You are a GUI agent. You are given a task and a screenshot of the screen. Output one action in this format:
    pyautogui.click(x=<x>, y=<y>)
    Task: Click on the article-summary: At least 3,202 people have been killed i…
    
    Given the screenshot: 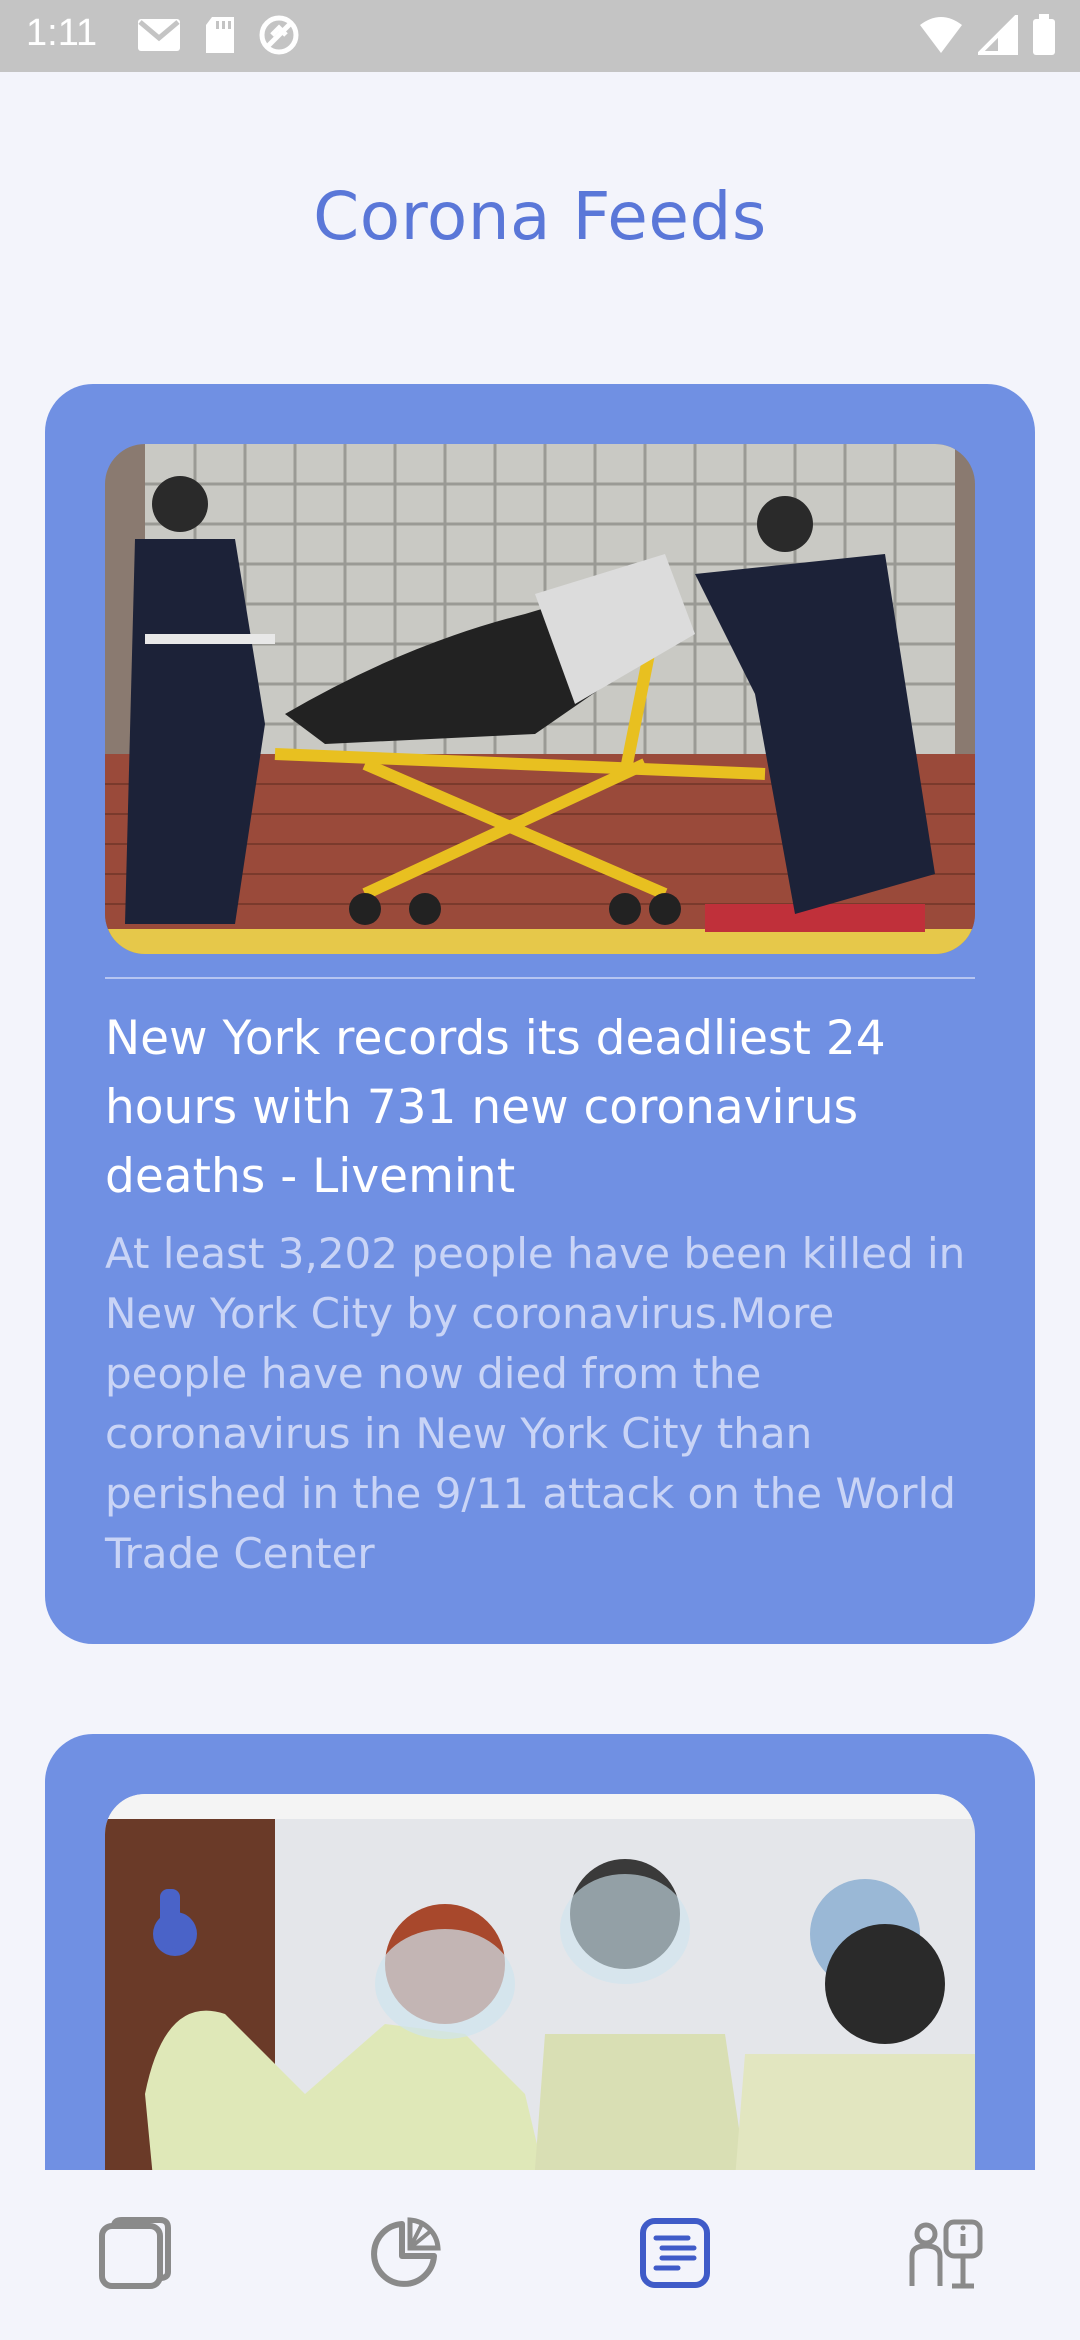 What is the action you would take?
    pyautogui.click(x=535, y=1403)
    